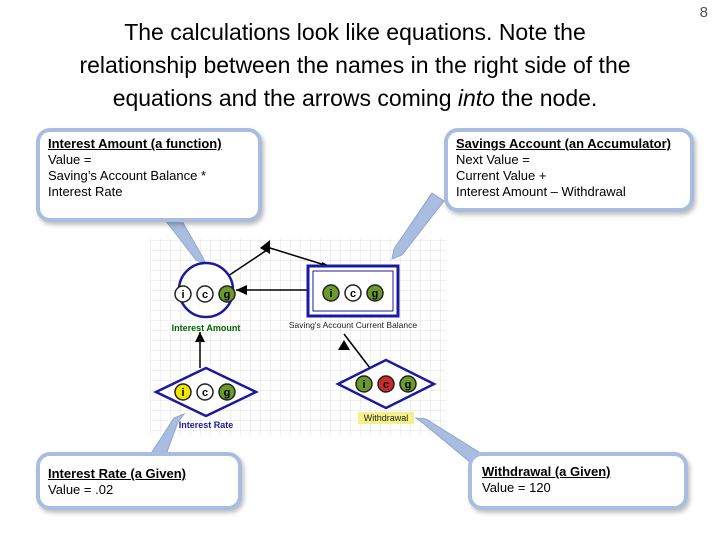 This screenshot has height=540, width=720. I want to click on label-interest-rate: Interest Rate, so click(206, 425).